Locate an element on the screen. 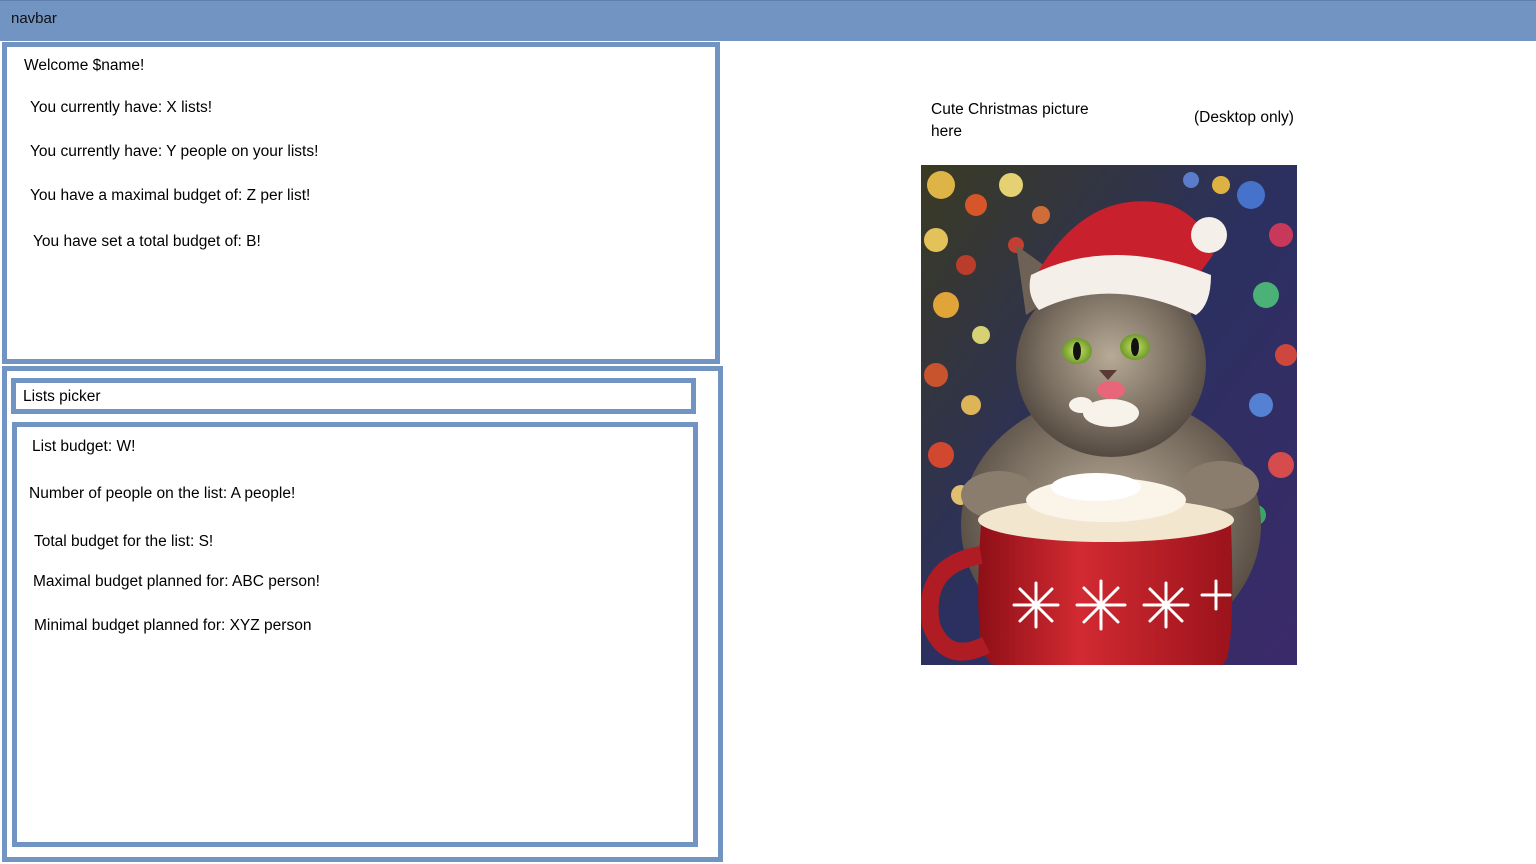 Image resolution: width=1536 pixels, height=864 pixels. total-budget-text: You have set a total budget of: B! is located at coordinates (147, 241).